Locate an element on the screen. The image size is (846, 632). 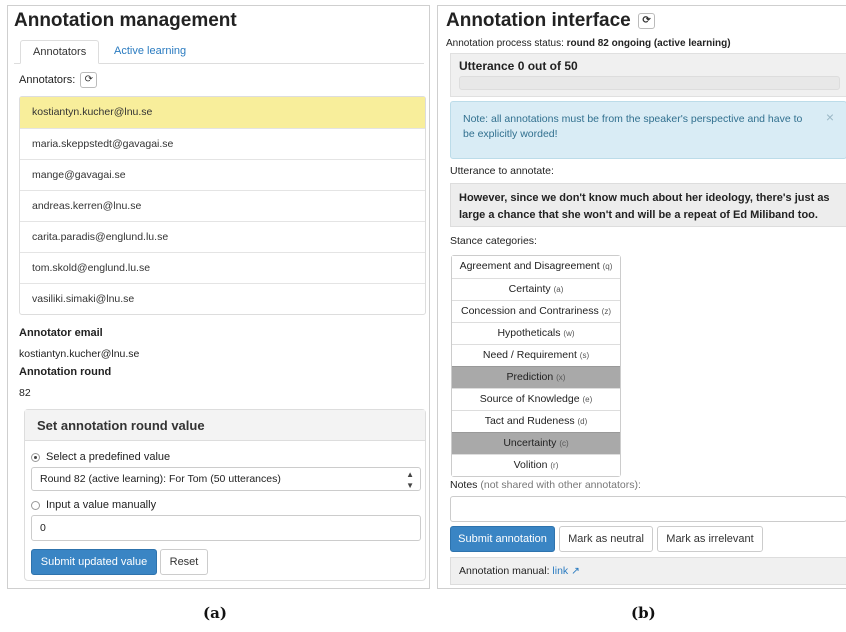
annotator-item: andreas.kerren@lnu.se is located at coordinates (222, 205).